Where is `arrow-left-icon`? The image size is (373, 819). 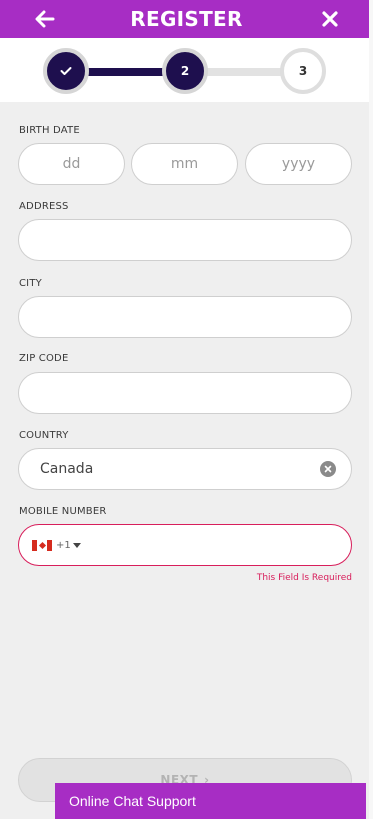 arrow-left-icon is located at coordinates (45, 19).